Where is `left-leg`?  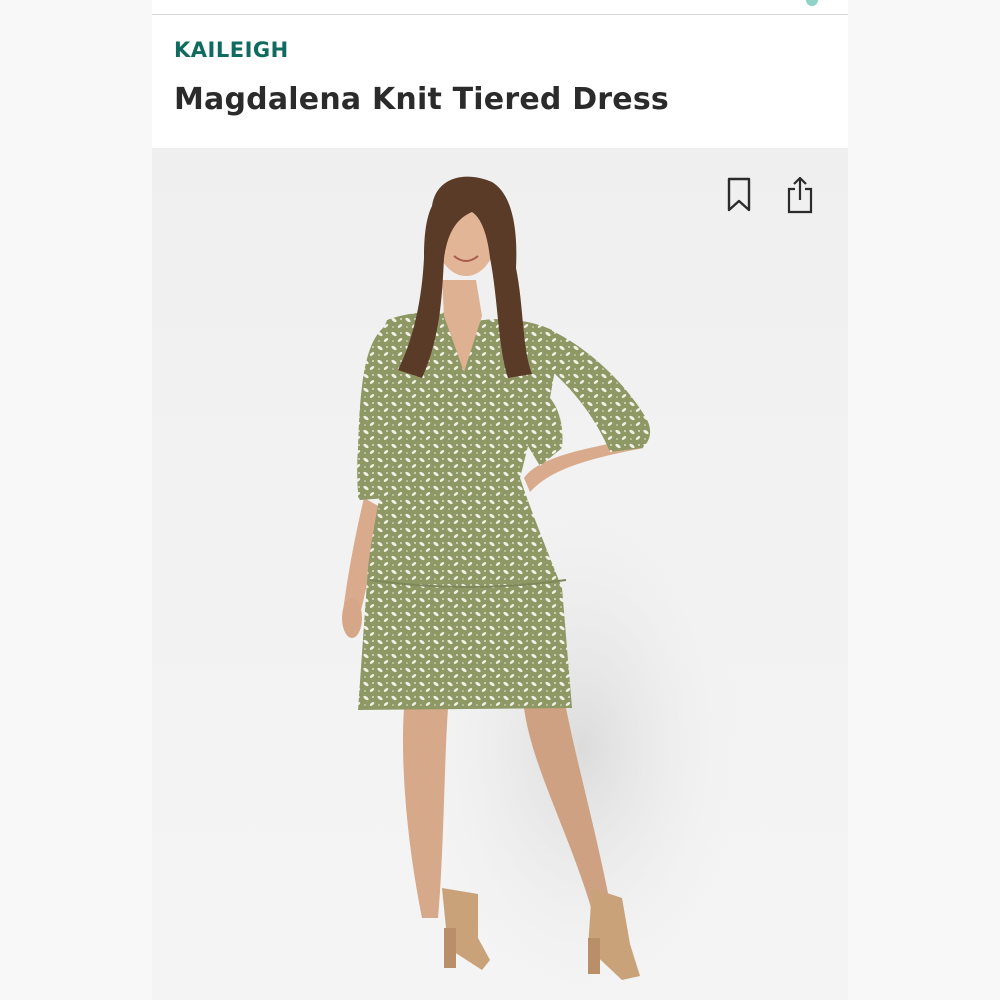
left-leg is located at coordinates (425, 813).